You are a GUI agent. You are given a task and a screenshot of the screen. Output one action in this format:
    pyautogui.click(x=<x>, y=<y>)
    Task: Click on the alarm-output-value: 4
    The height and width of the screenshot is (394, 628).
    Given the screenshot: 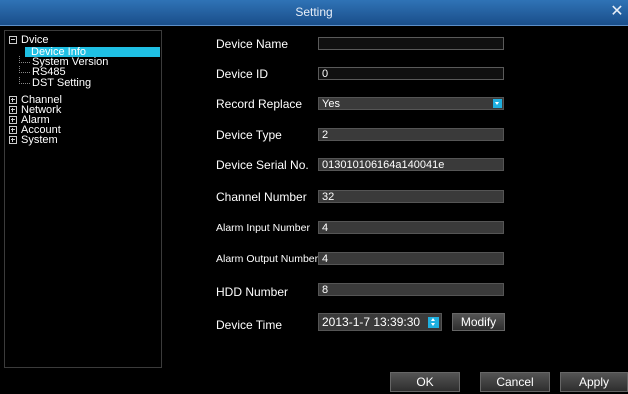 What is the action you would take?
    pyautogui.click(x=411, y=258)
    